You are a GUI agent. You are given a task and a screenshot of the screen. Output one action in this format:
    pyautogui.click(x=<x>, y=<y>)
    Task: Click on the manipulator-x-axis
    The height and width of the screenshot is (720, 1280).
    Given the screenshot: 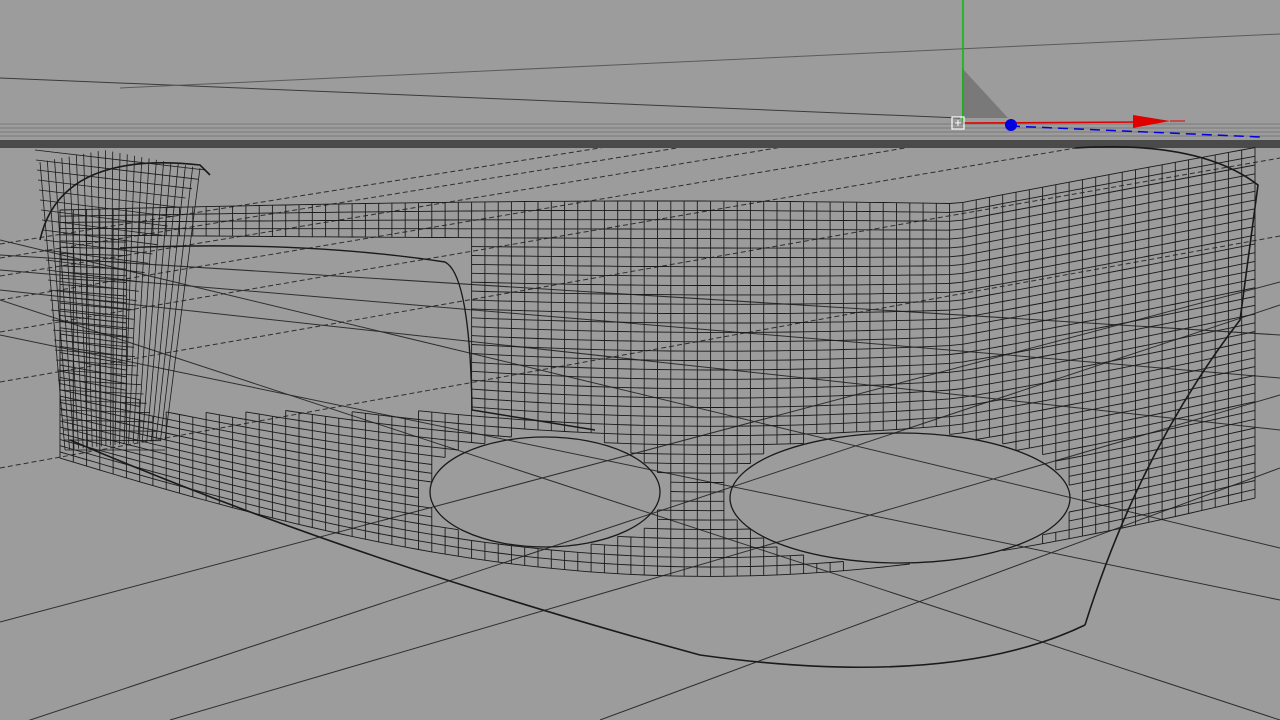 What is the action you would take?
    pyautogui.click(x=1054, y=122)
    